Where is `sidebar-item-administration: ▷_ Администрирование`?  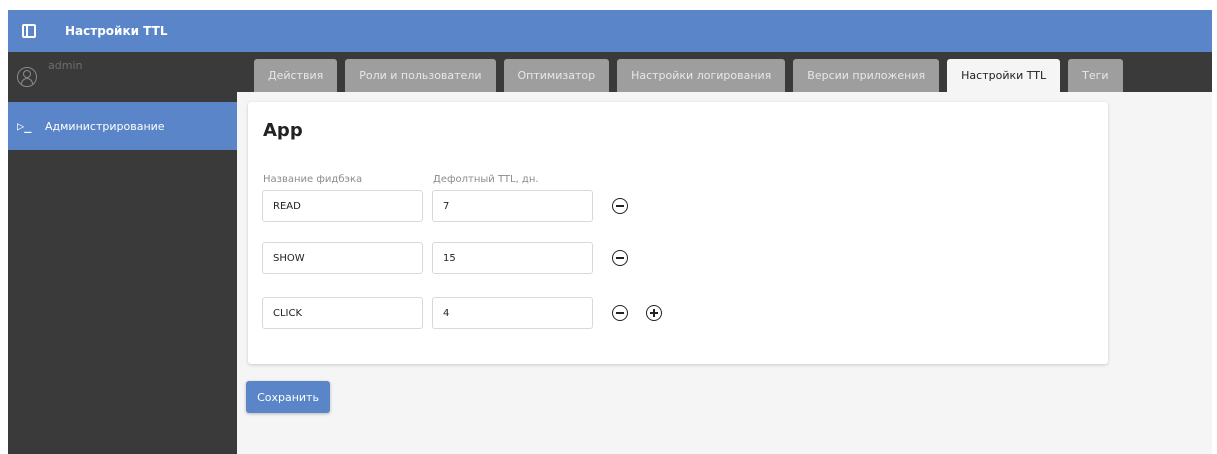 sidebar-item-administration: ▷_ Администрирование is located at coordinates (122, 126).